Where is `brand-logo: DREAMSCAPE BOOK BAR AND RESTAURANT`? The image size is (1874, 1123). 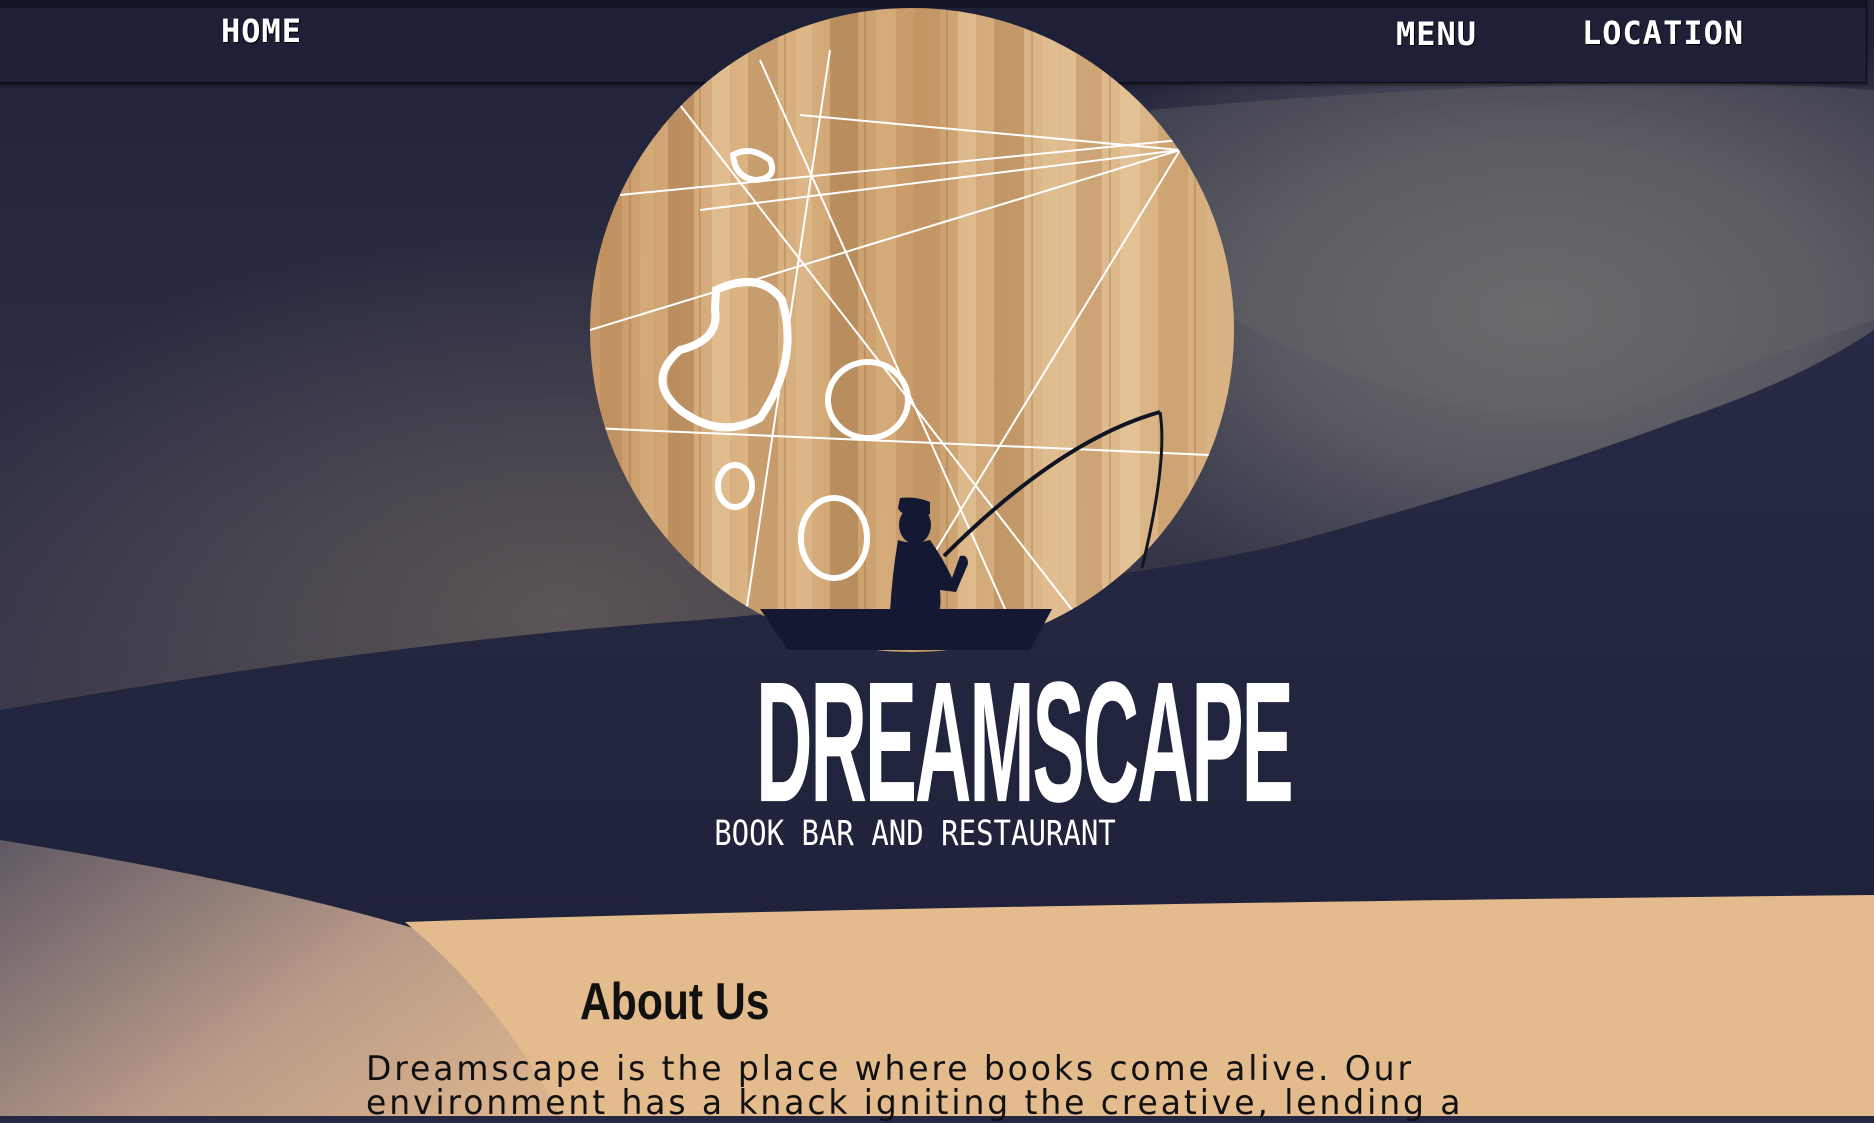 brand-logo: DREAMSCAPE BOOK BAR AND RESTAURANT is located at coordinates (997, 754).